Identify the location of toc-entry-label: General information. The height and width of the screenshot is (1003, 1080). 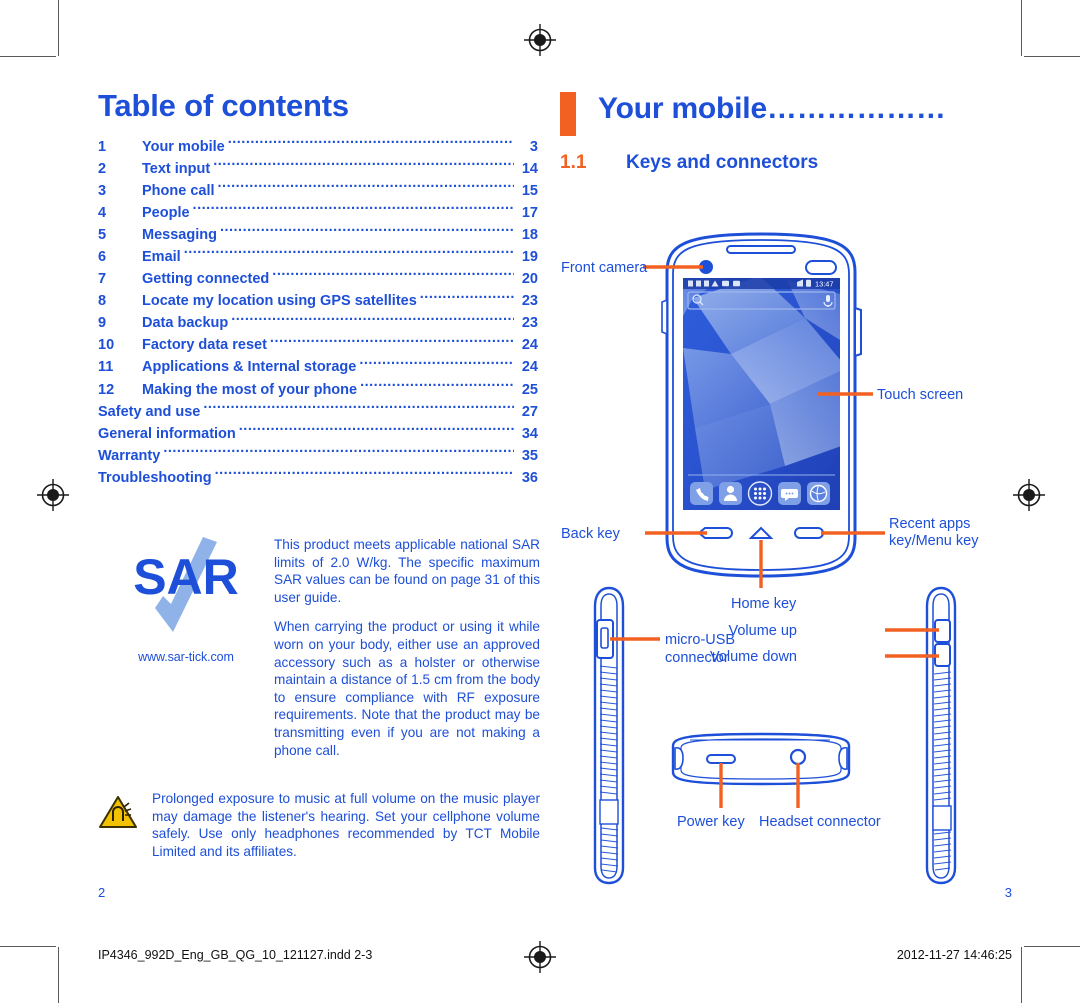
(167, 433).